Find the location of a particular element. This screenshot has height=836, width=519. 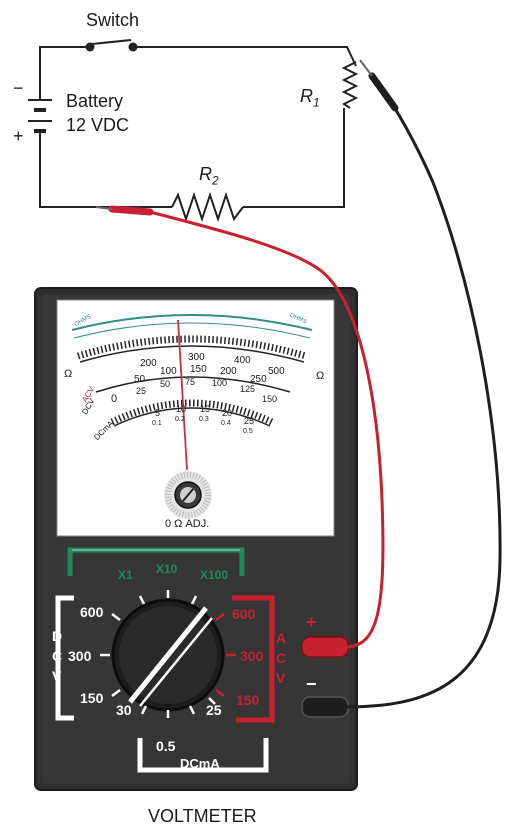

ohms-tag-right: Ω is located at coordinates (320, 376).